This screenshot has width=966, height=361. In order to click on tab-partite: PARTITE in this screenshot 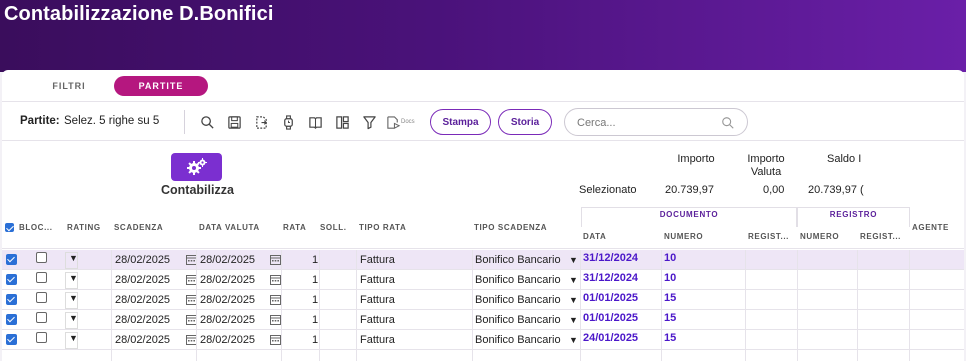, I will do `click(161, 86)`.